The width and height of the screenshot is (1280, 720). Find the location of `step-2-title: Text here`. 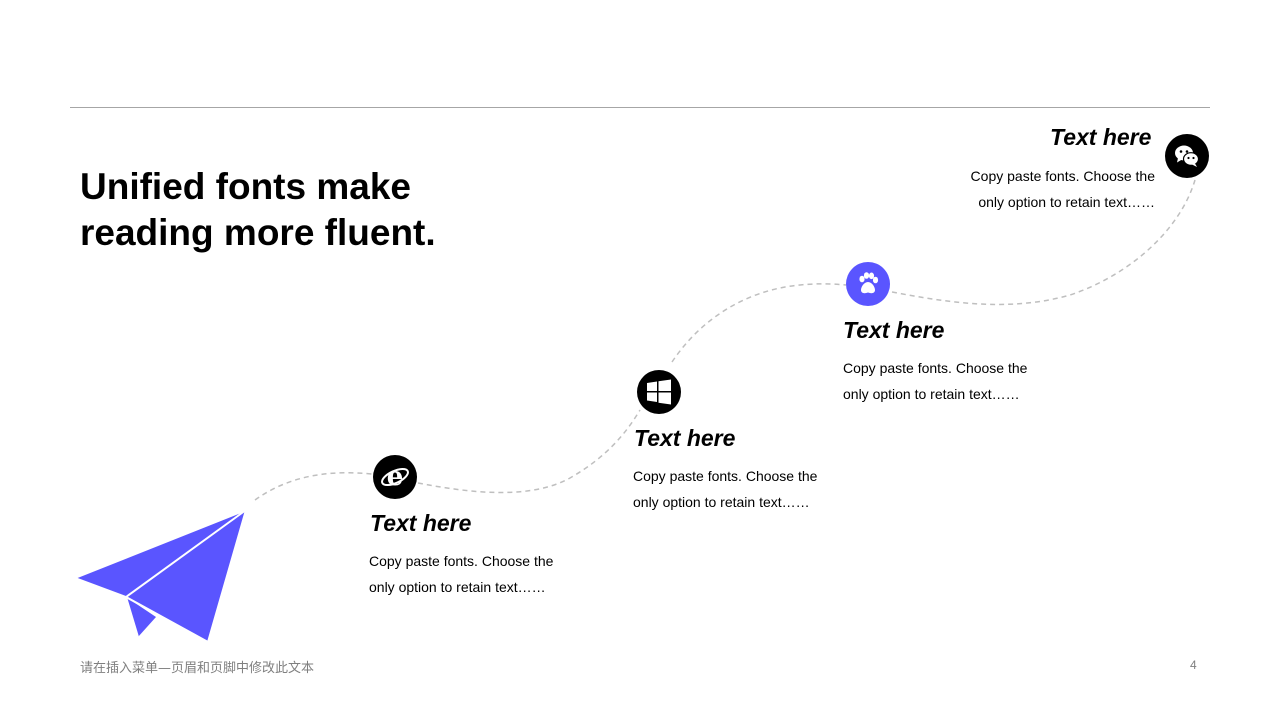

step-2-title: Text here is located at coordinates (685, 438).